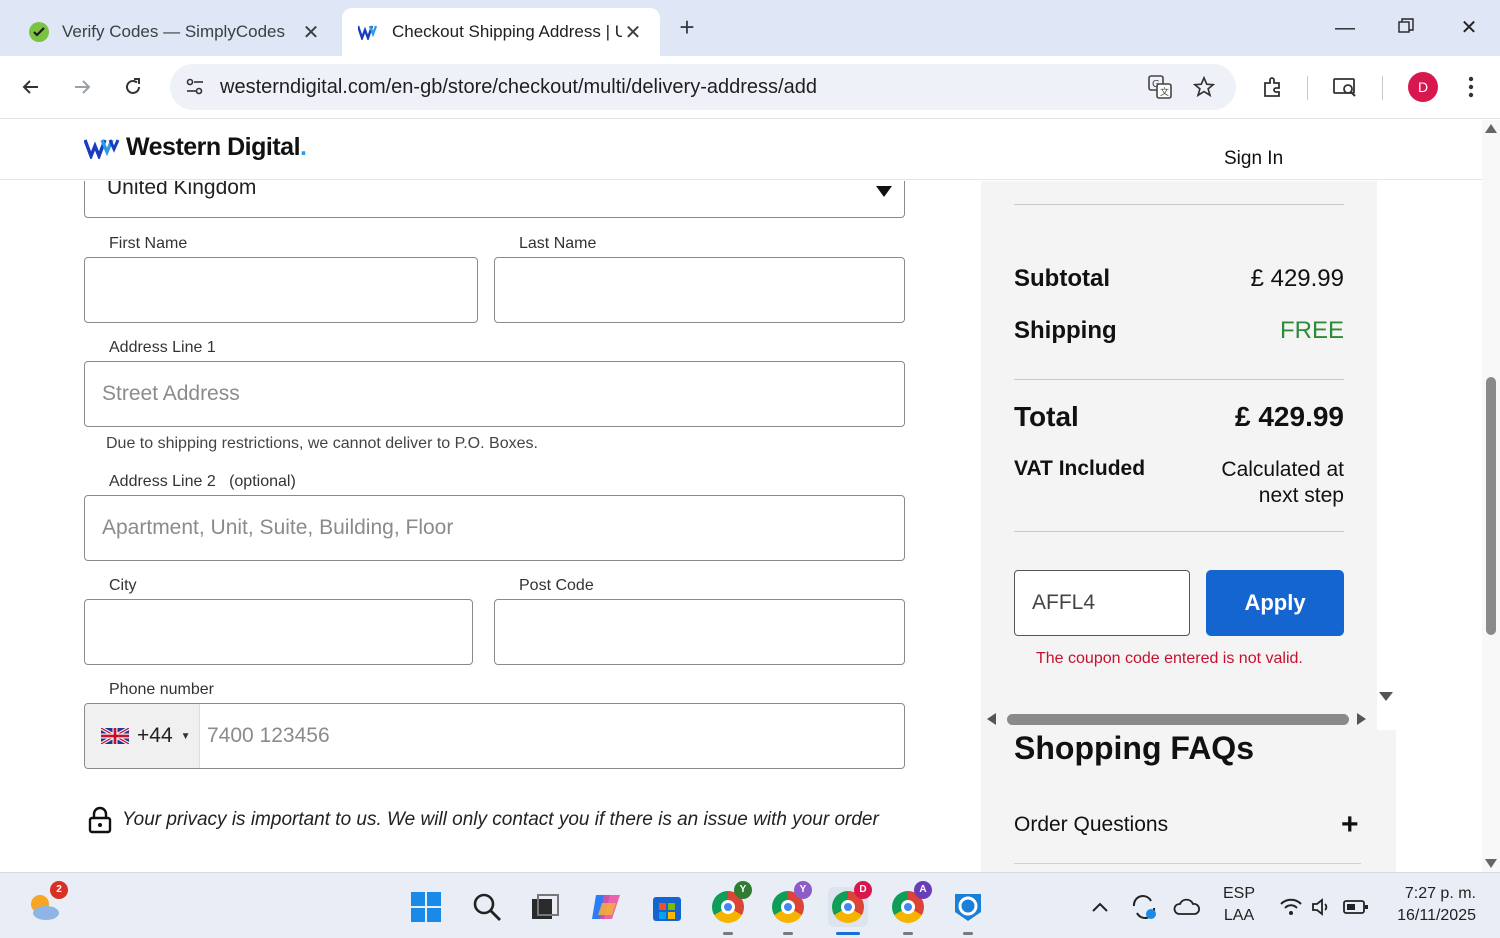 Image resolution: width=1500 pixels, height=938 pixels. I want to click on coupon-error-message: The coupon code entered is not valid., so click(1169, 658).